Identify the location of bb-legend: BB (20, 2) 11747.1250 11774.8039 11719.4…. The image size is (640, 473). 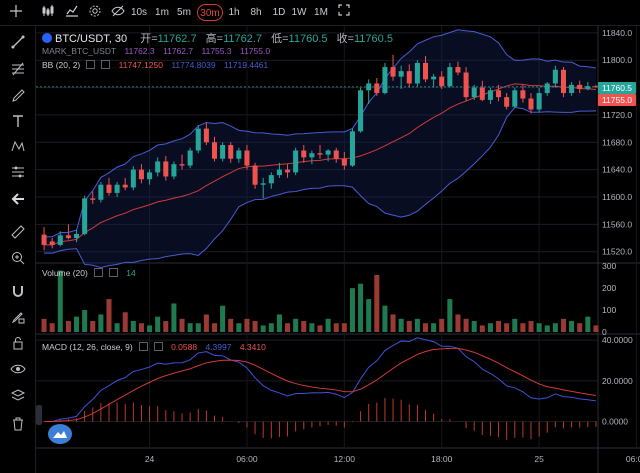
(158, 65).